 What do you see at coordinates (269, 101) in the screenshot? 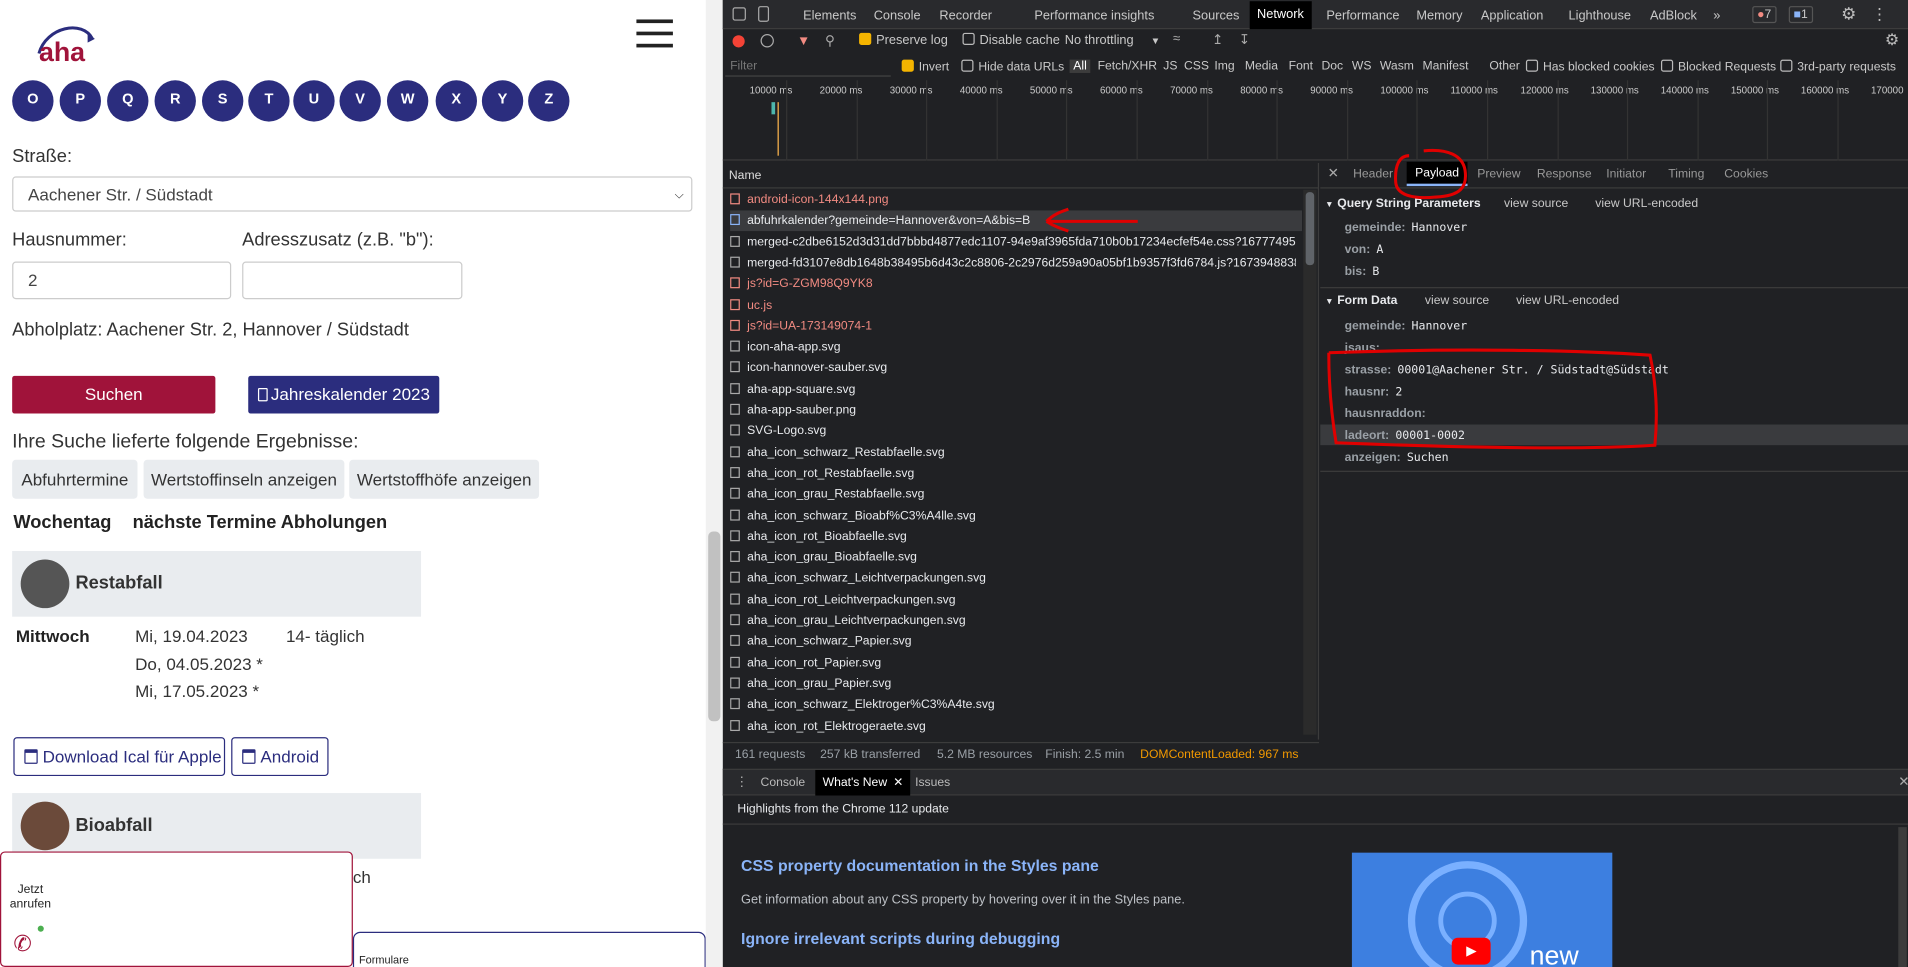
I see `letter-link-t: T` at bounding box center [269, 101].